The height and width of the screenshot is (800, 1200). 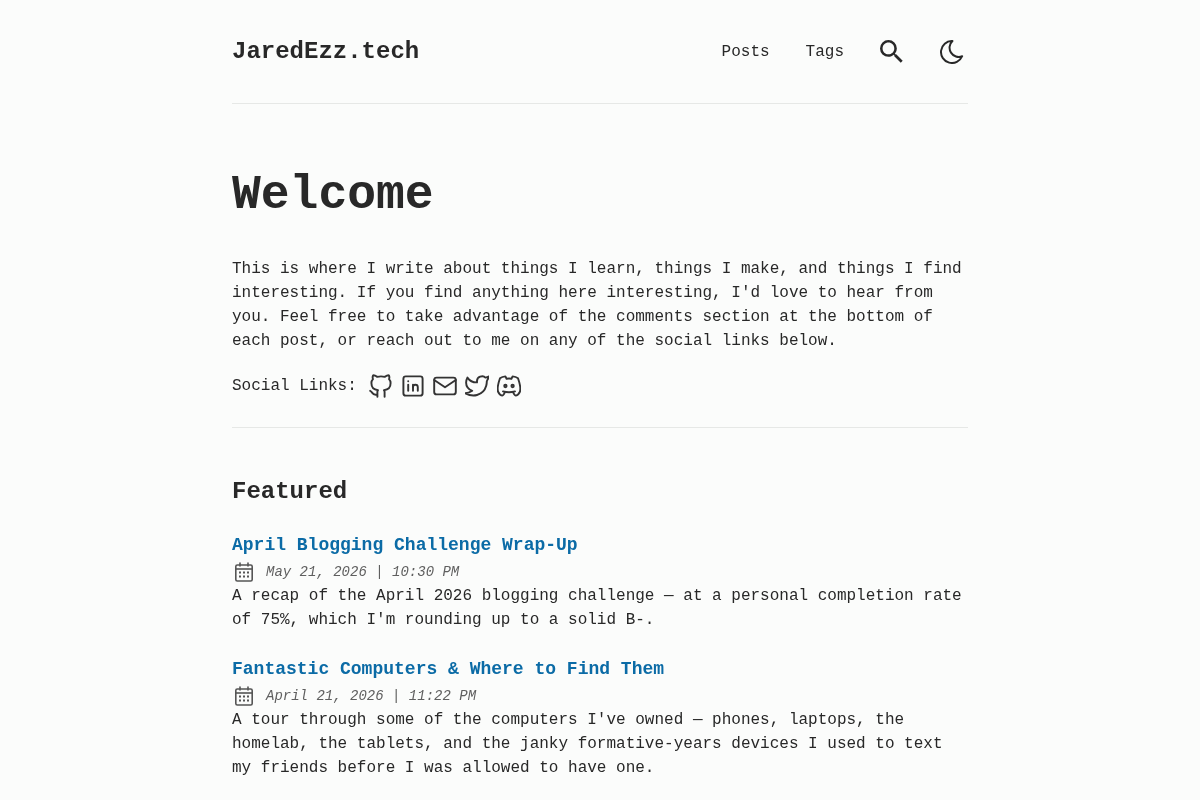 What do you see at coordinates (597, 305) in the screenshot?
I see `intro-paragraph: This is where I write about things I learn, things I make, and things I find interesting. If you find anything here interesting, I'd love to hear from you. Feel free to take advantage of the comments section at the bottom of each post, or reach out to me on any of the social links below.` at bounding box center [597, 305].